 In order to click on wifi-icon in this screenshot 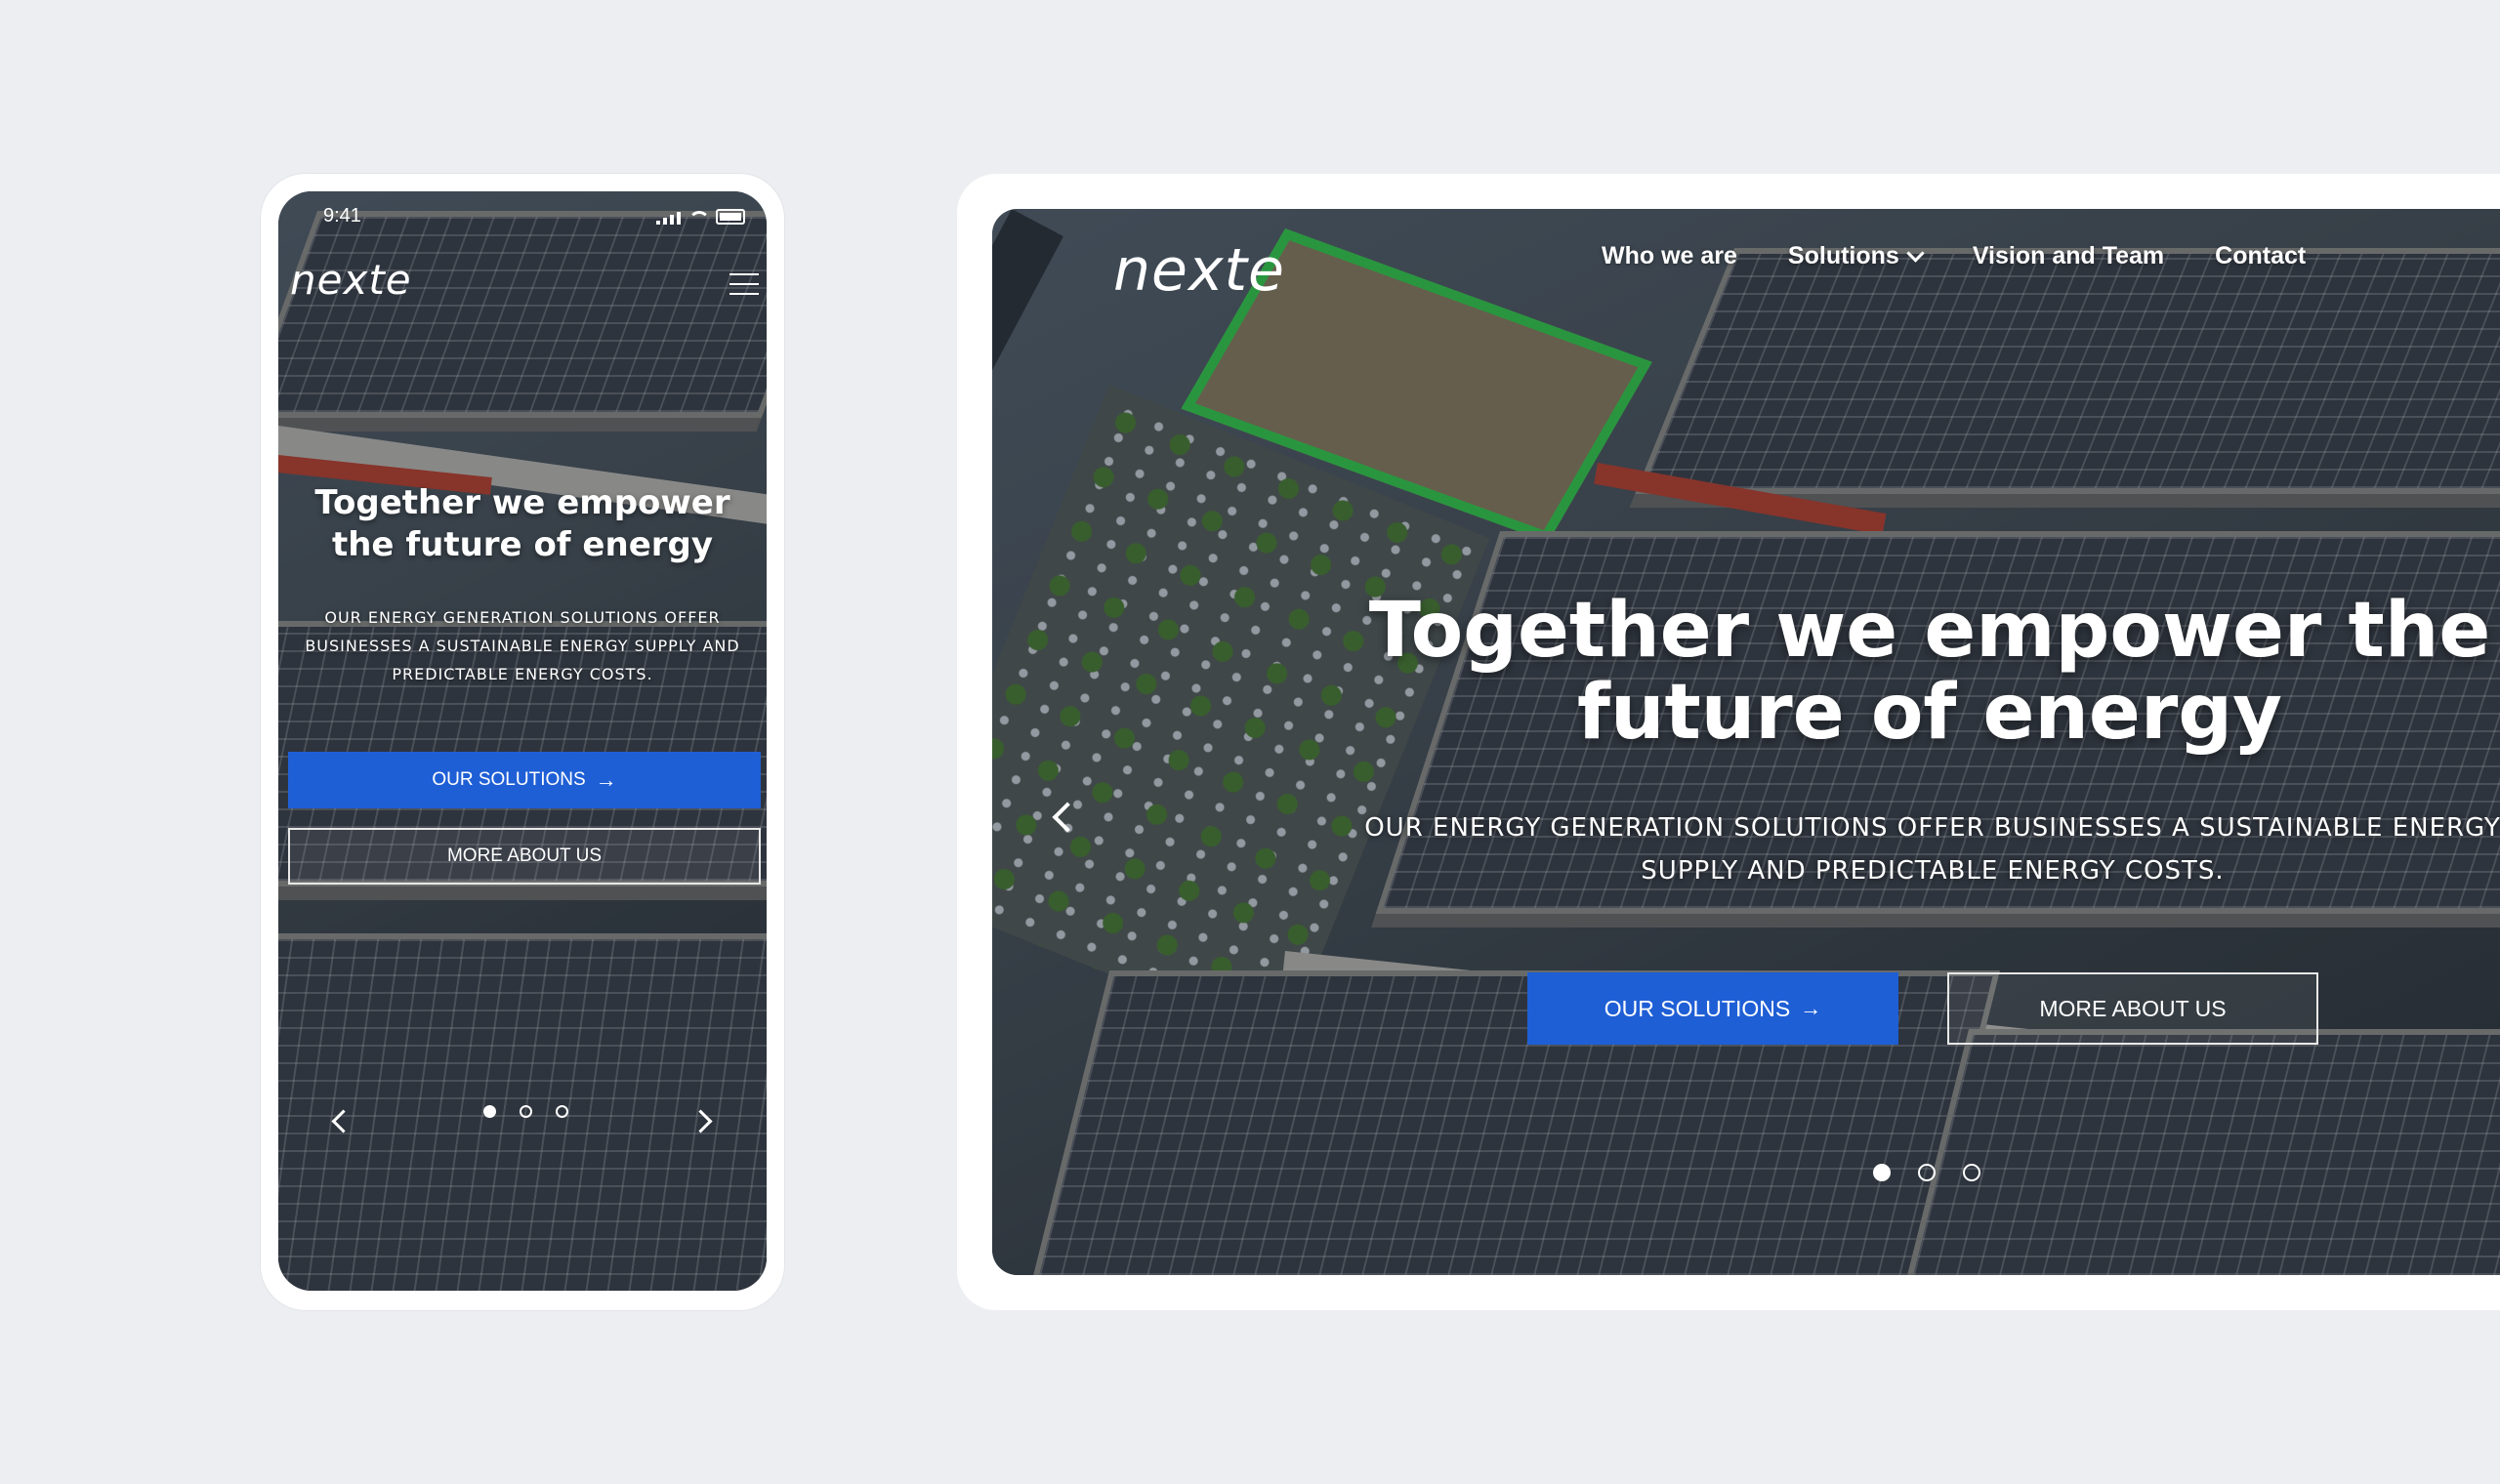, I will do `click(699, 218)`.